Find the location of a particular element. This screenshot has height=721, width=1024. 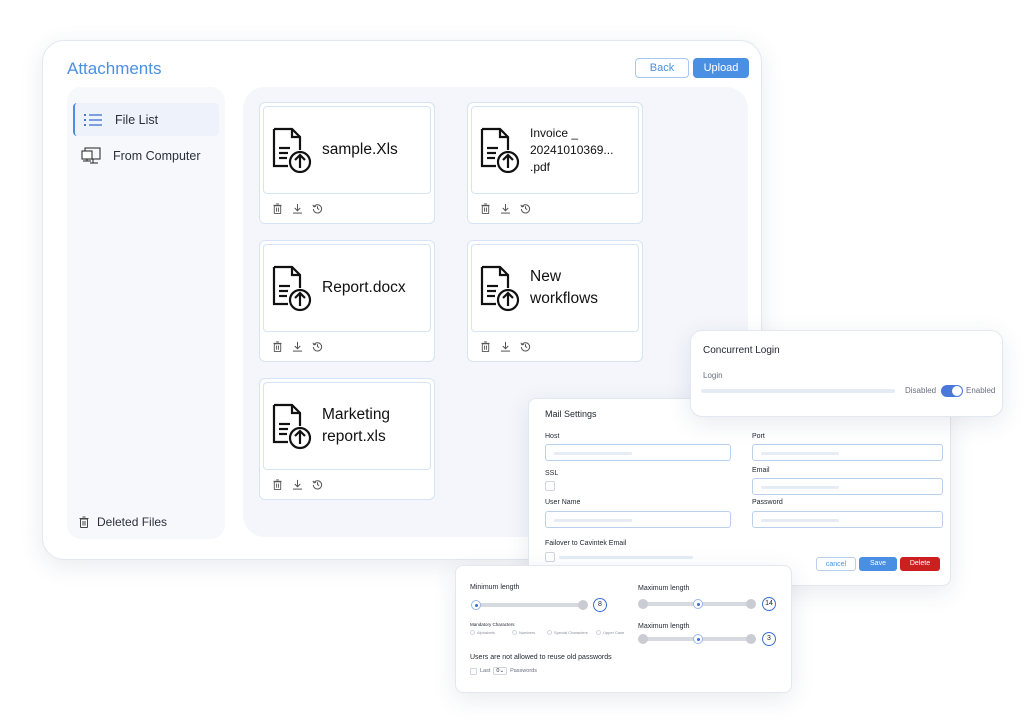

file-name: Invoice _ 20241010369... .pdf is located at coordinates (571, 150).